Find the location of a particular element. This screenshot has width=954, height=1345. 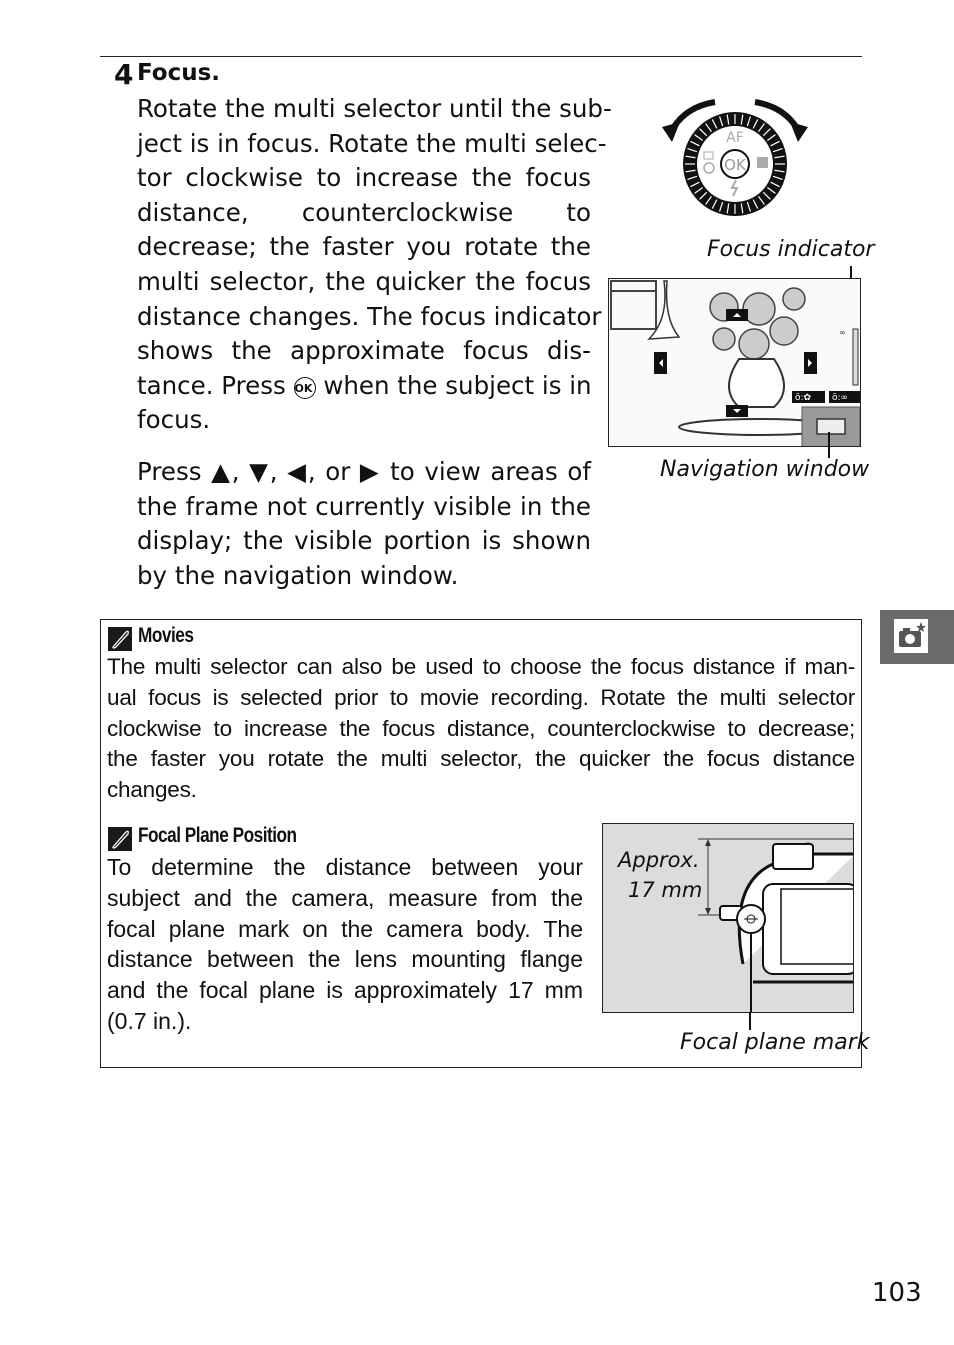

text-line: focus. is located at coordinates (174, 420).